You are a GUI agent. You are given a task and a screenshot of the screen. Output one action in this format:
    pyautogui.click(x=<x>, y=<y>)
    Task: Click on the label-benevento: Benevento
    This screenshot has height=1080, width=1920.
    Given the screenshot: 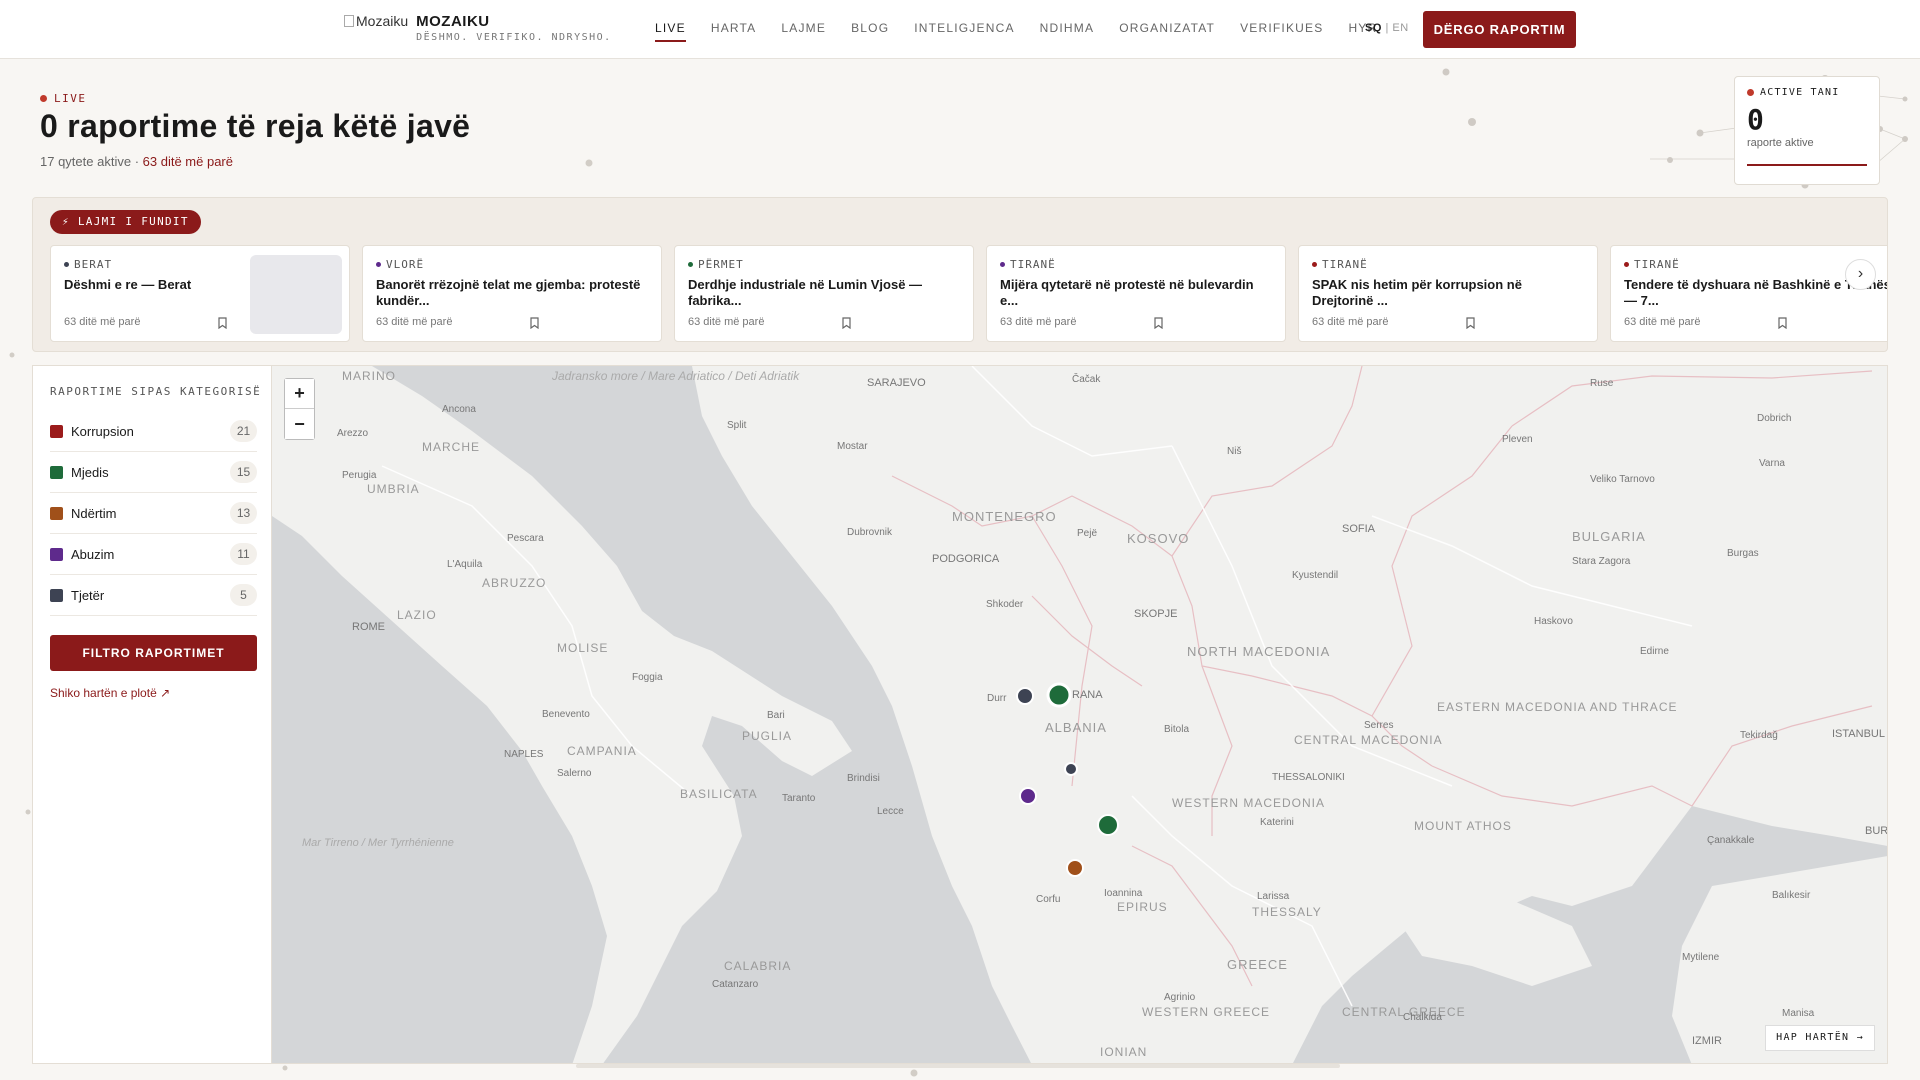 What is the action you would take?
    pyautogui.click(x=566, y=714)
    